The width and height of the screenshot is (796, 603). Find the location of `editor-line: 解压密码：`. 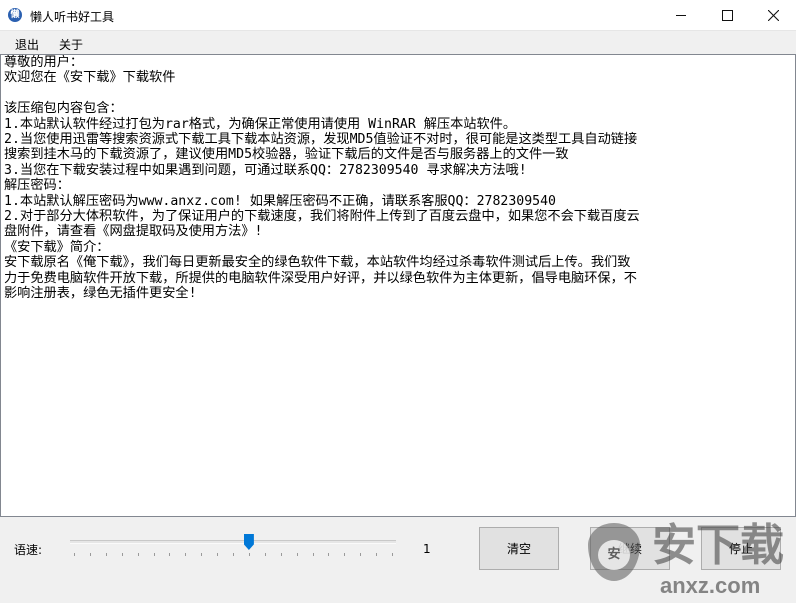

editor-line: 解压密码： is located at coordinates (37, 186).